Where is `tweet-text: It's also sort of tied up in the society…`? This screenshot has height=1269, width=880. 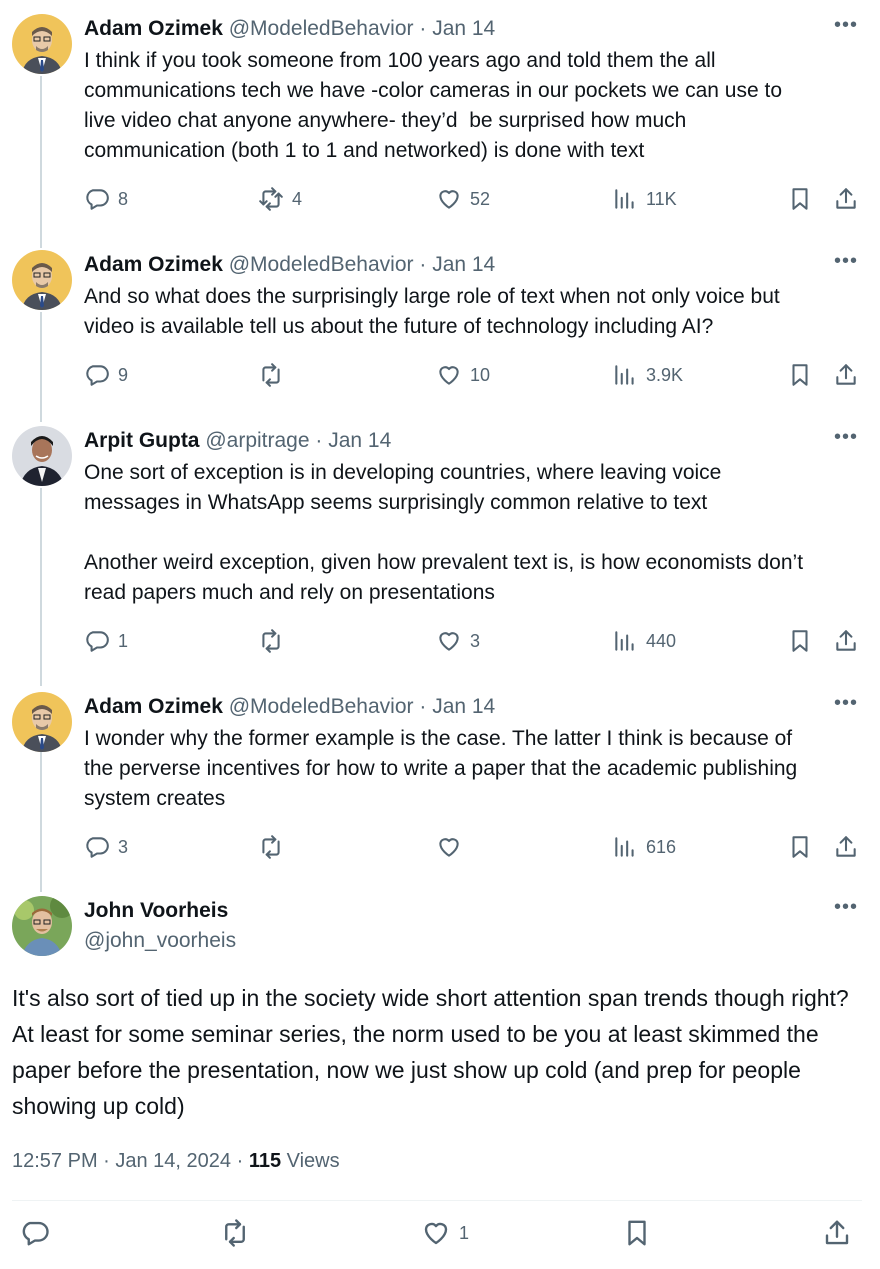 tweet-text: It's also sort of tied up in the society… is located at coordinates (430, 1052).